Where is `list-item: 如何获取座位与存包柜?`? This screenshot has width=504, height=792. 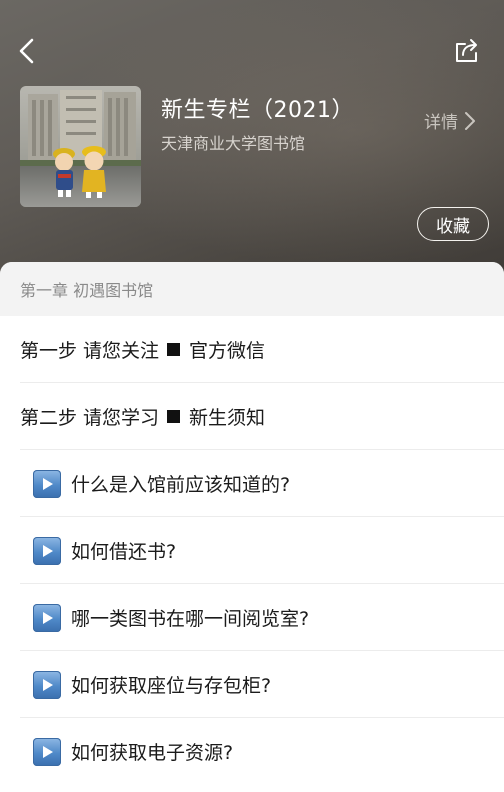 list-item: 如何获取座位与存包柜? is located at coordinates (252, 684).